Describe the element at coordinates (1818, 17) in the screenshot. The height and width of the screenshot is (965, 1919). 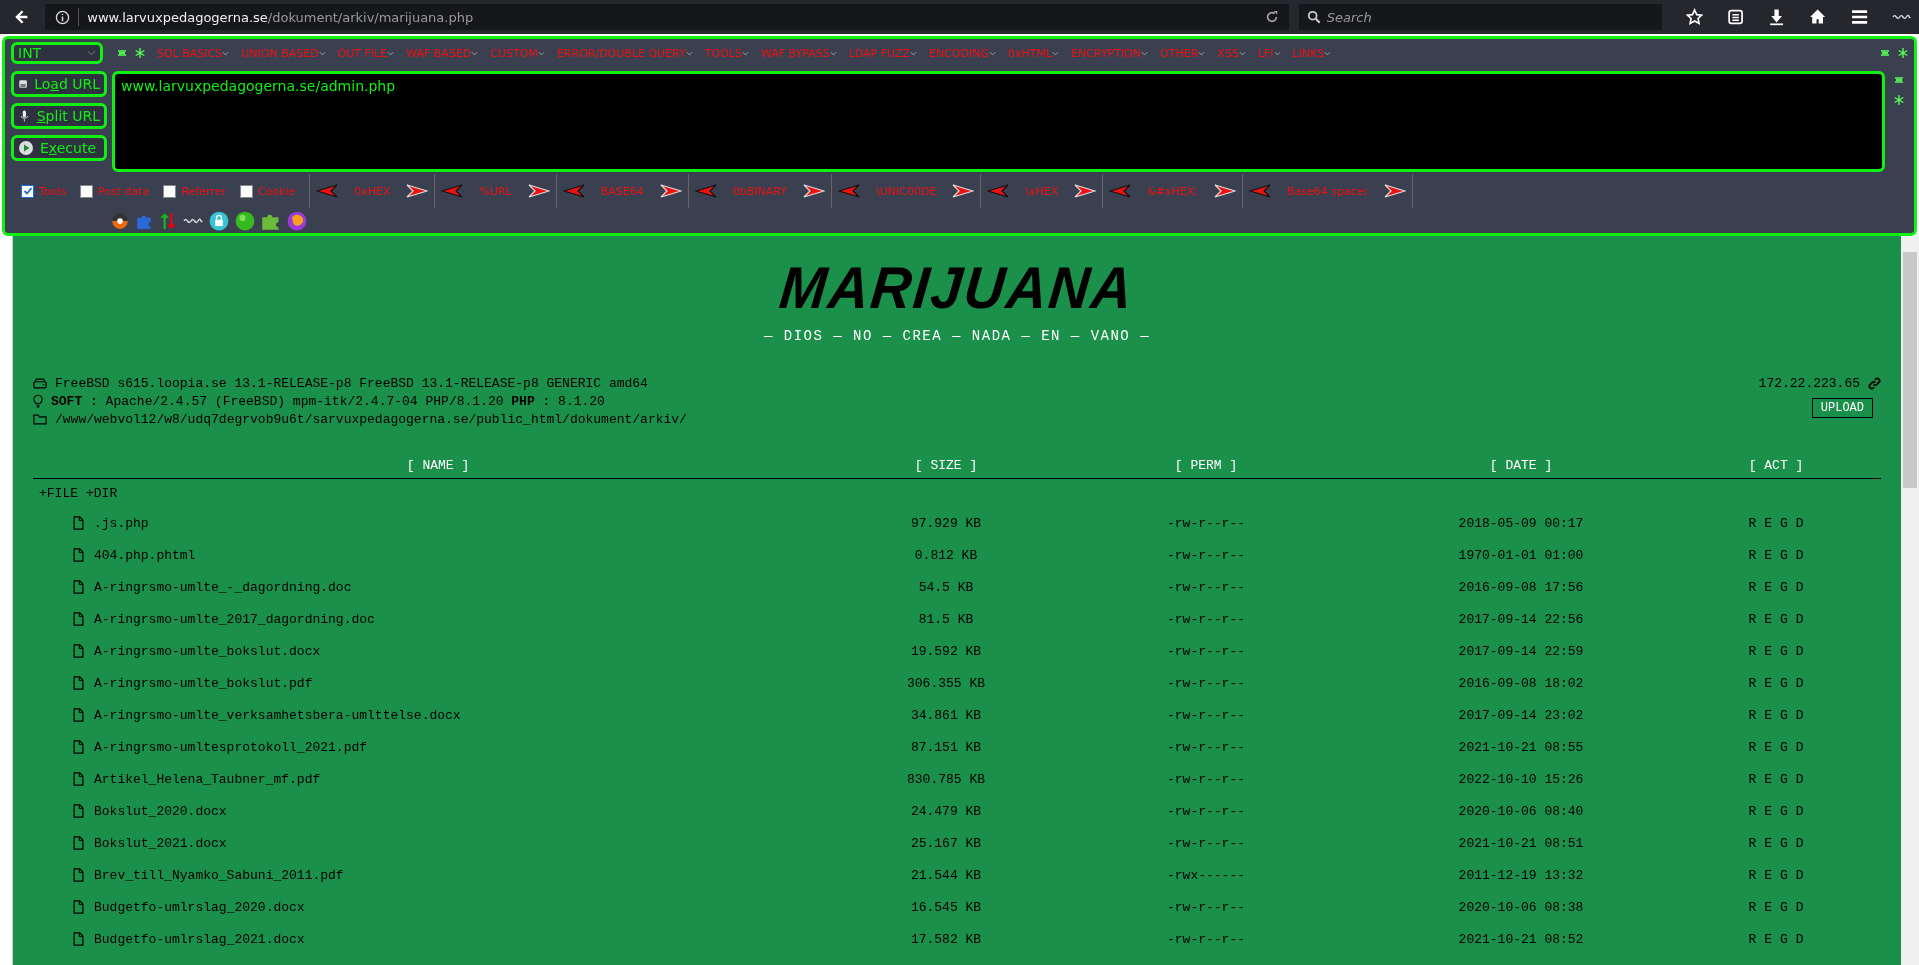
I see `home-icon` at that location.